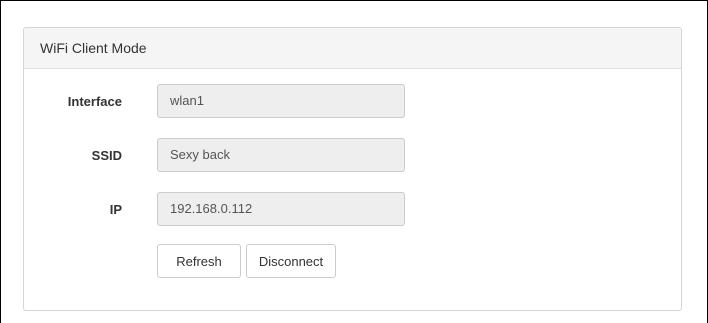 Image resolution: width=708 pixels, height=323 pixels. What do you see at coordinates (281, 155) in the screenshot?
I see `ssid-field: Sexy back` at bounding box center [281, 155].